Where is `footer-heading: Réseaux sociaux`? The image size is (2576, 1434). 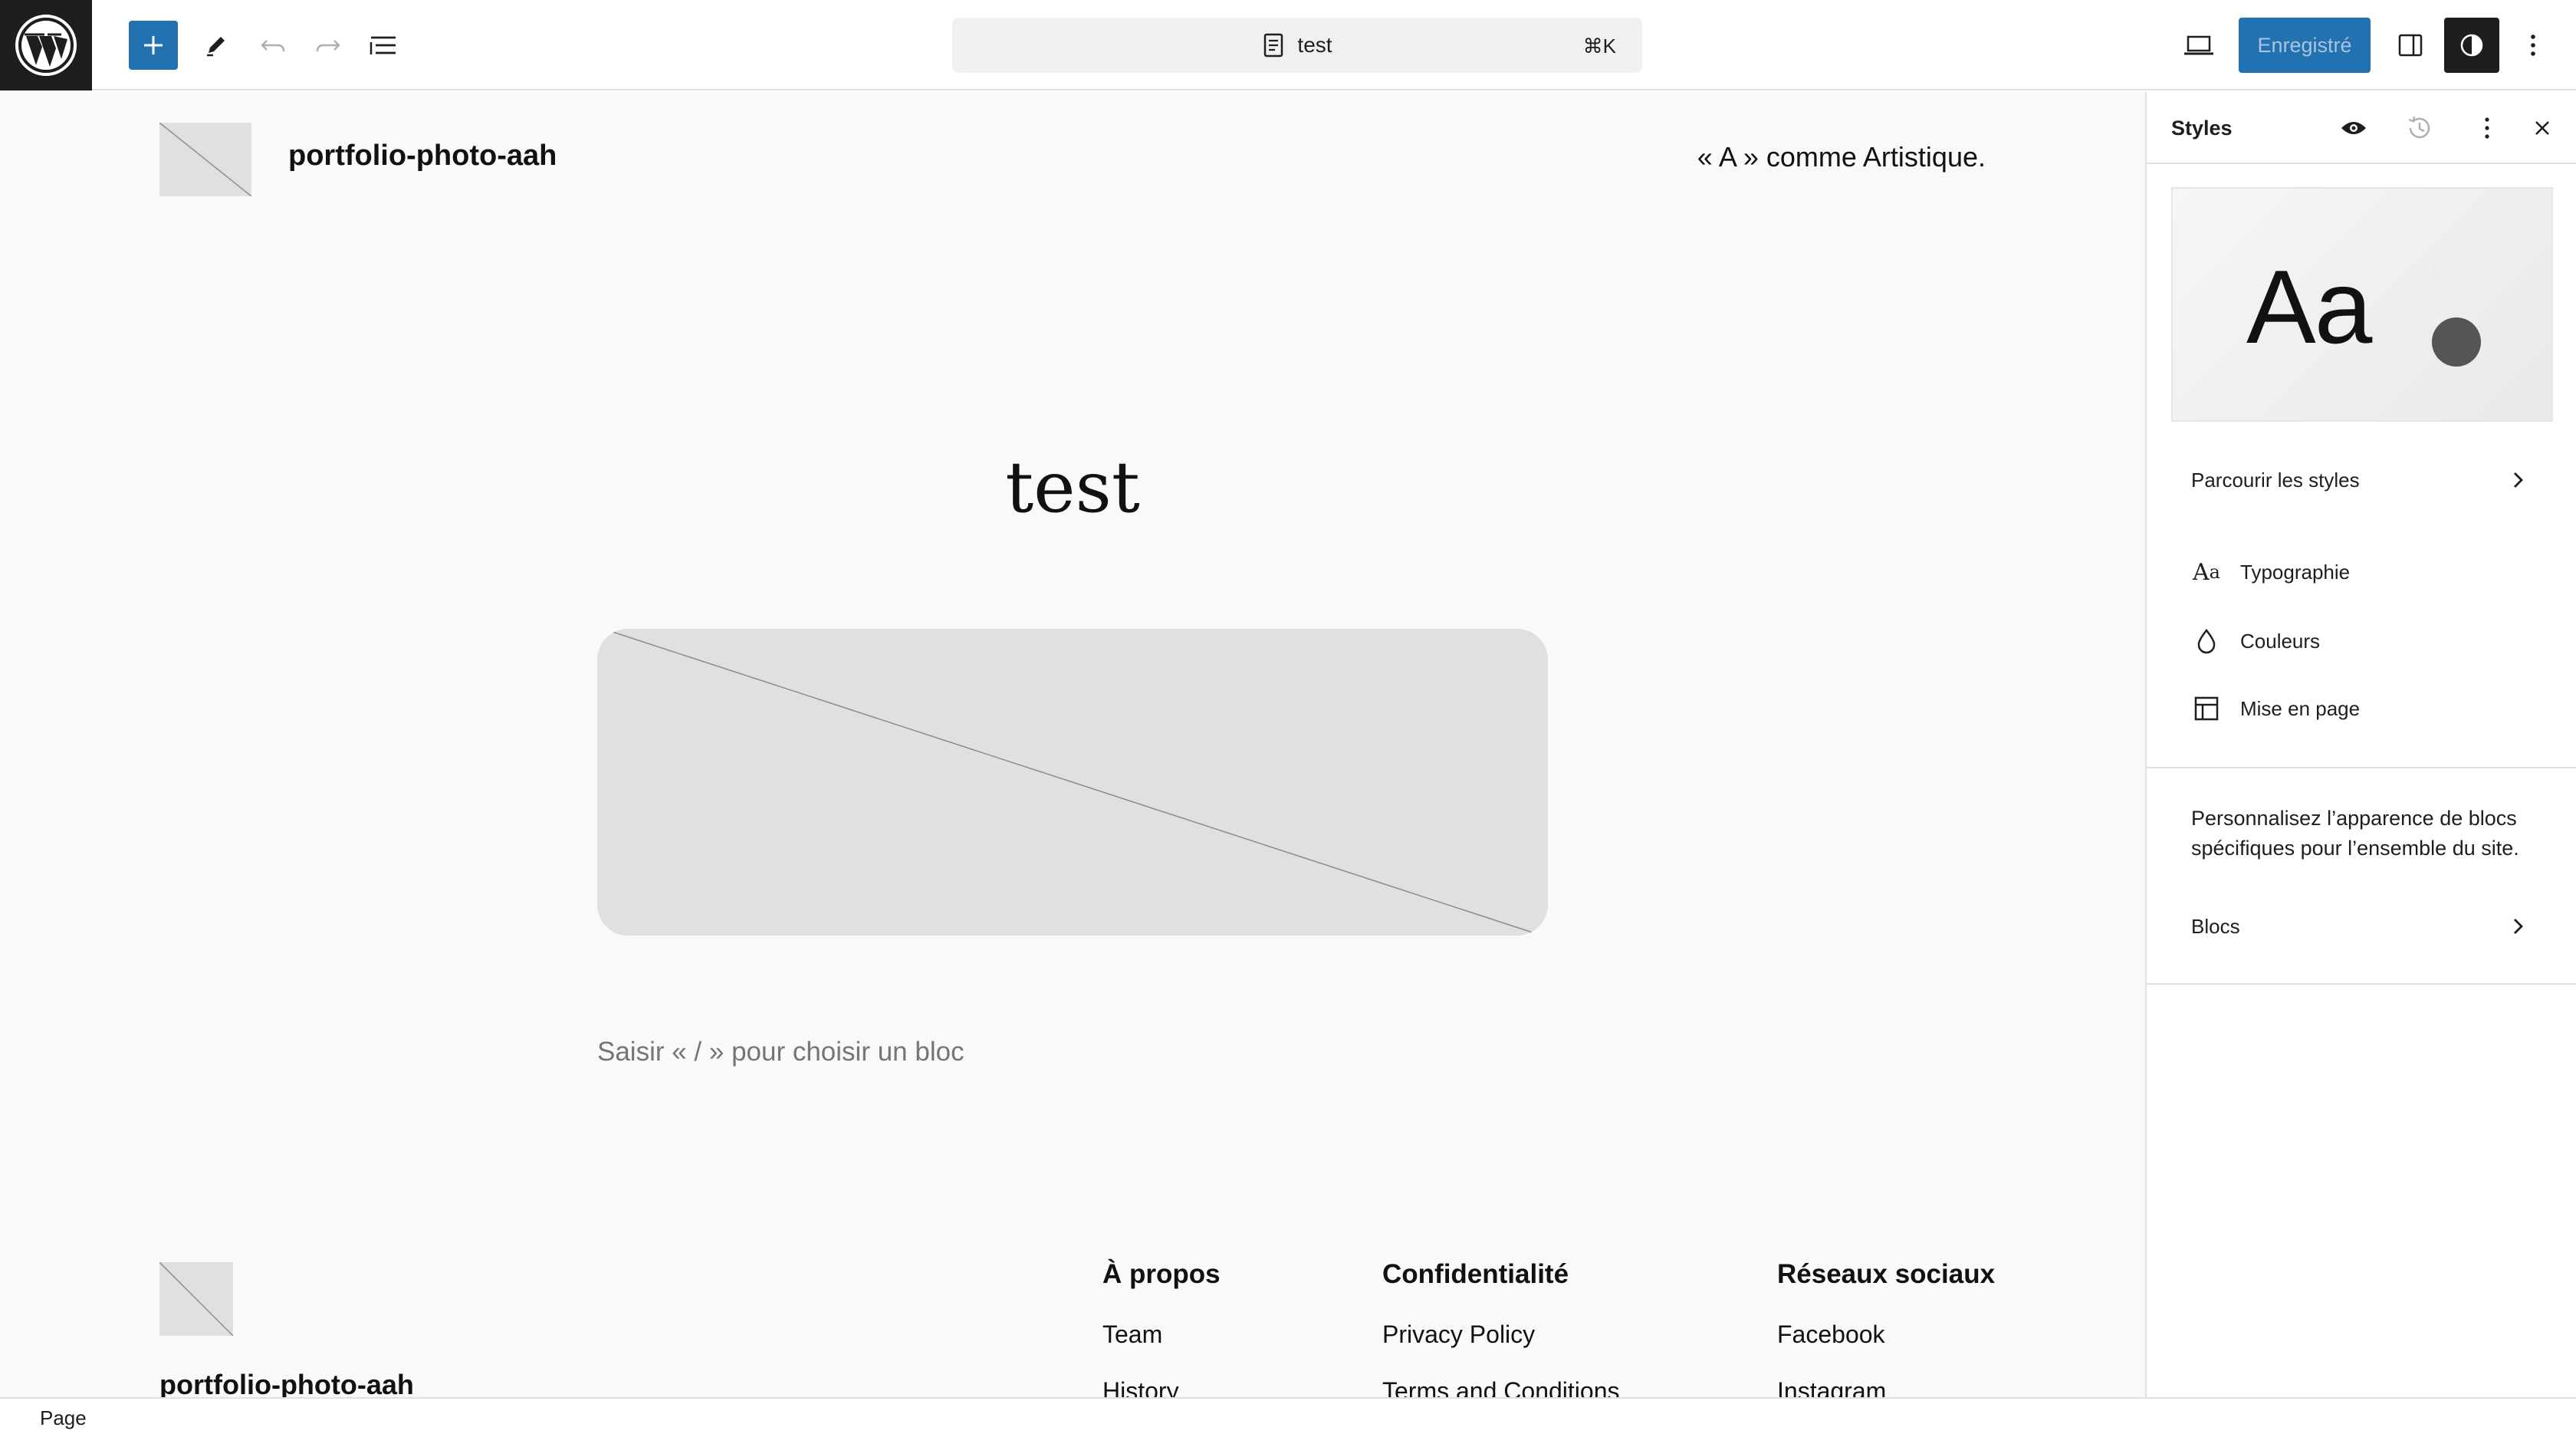 footer-heading: Réseaux sociaux is located at coordinates (1886, 1274).